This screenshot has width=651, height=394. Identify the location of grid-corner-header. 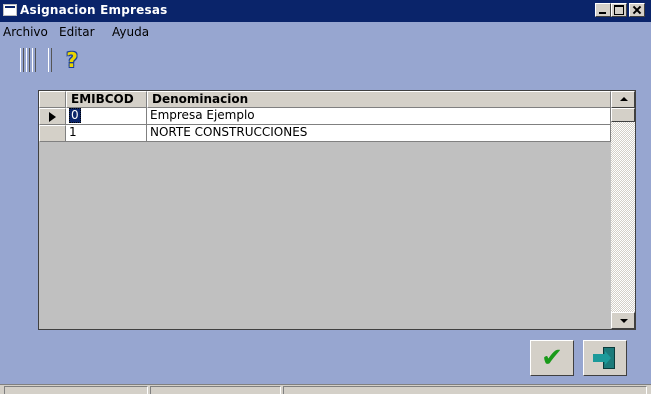
(52, 99).